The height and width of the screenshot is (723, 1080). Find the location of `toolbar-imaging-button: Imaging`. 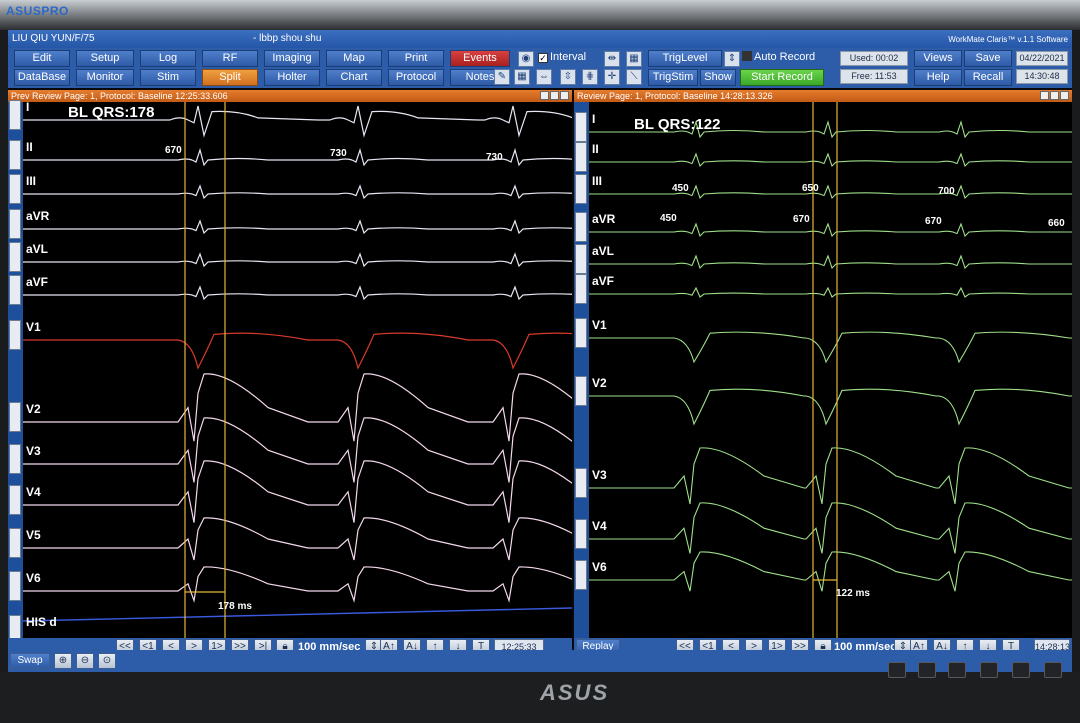

toolbar-imaging-button: Imaging is located at coordinates (292, 58).